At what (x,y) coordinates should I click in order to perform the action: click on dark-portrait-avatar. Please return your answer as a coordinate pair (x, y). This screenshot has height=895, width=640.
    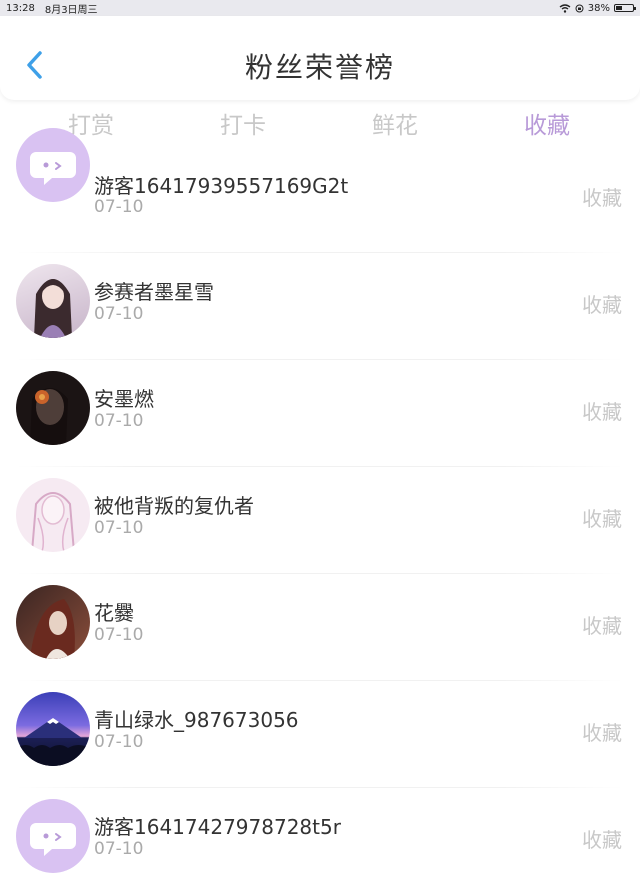
    Looking at the image, I should click on (49, 416).